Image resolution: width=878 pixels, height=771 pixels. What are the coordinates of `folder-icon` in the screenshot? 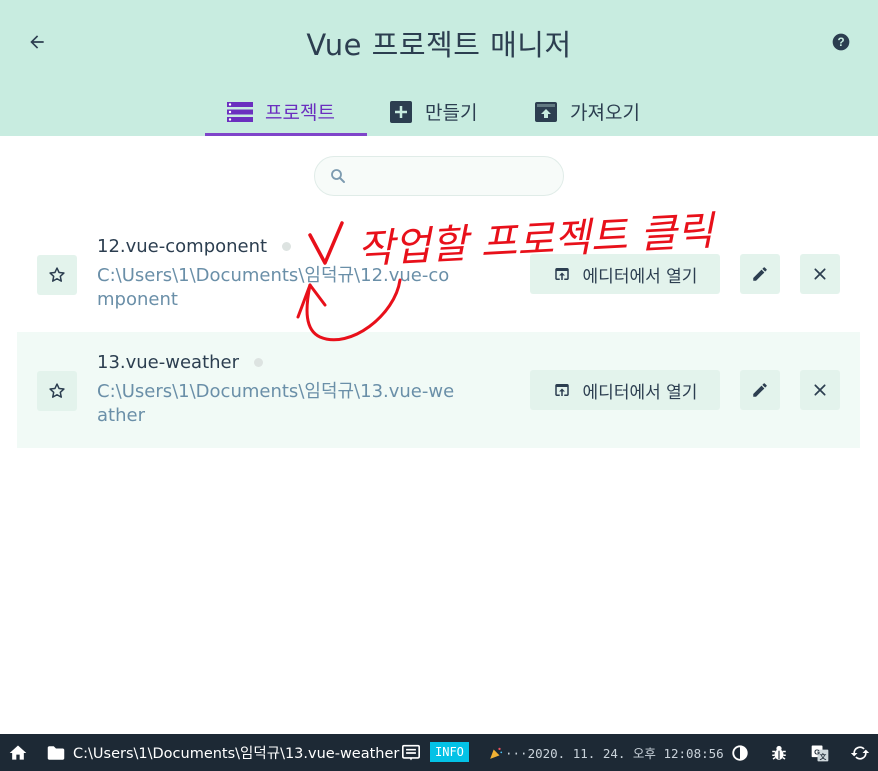 It's located at (56, 752).